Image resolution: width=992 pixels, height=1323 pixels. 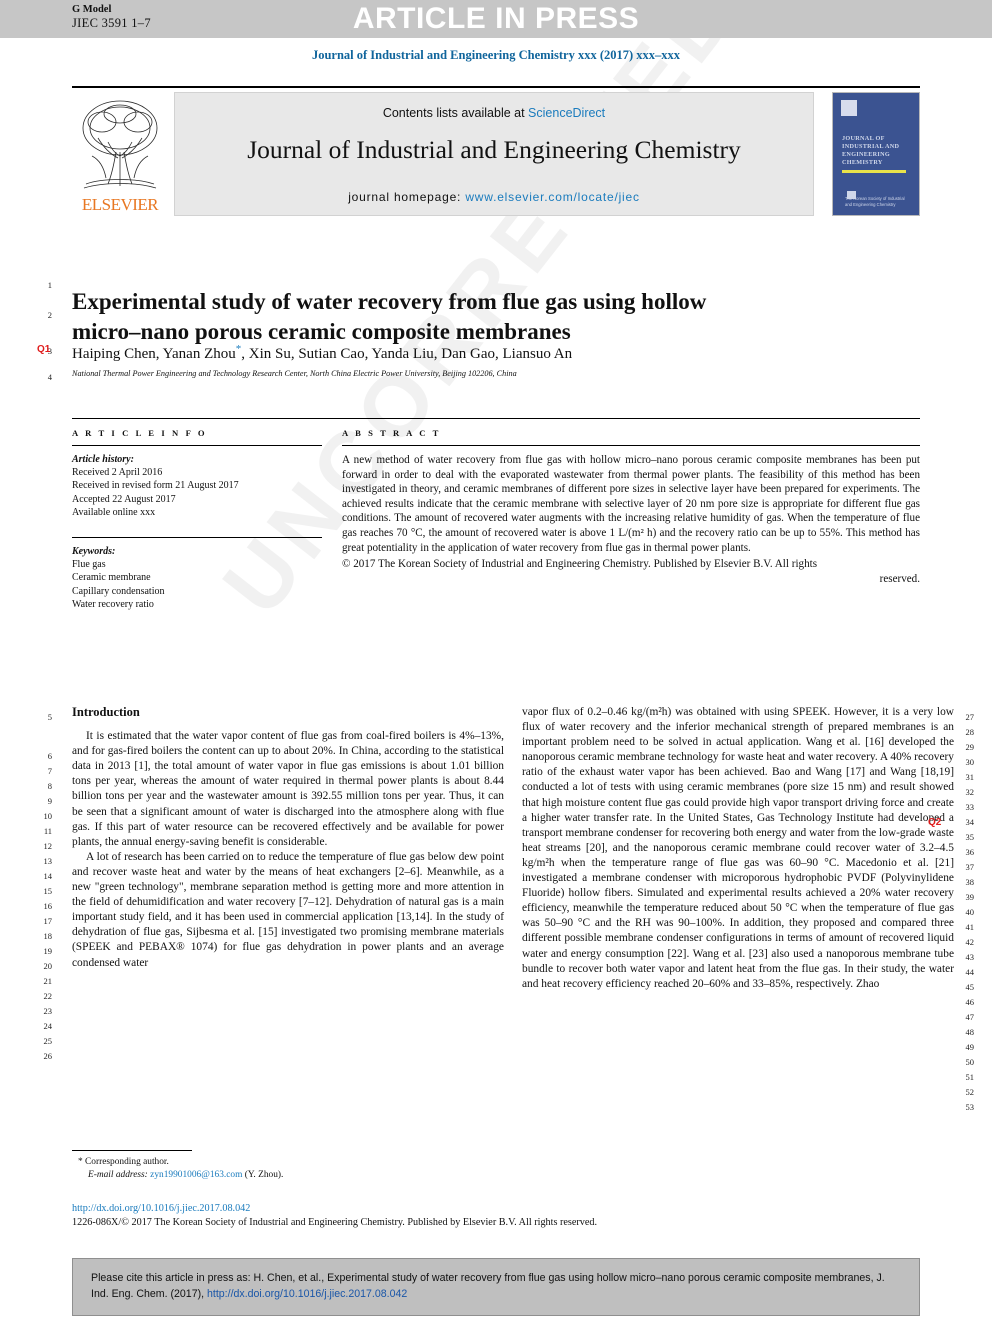 What do you see at coordinates (407, 197) in the screenshot?
I see `homepage-prefix: journal homepage:` at bounding box center [407, 197].